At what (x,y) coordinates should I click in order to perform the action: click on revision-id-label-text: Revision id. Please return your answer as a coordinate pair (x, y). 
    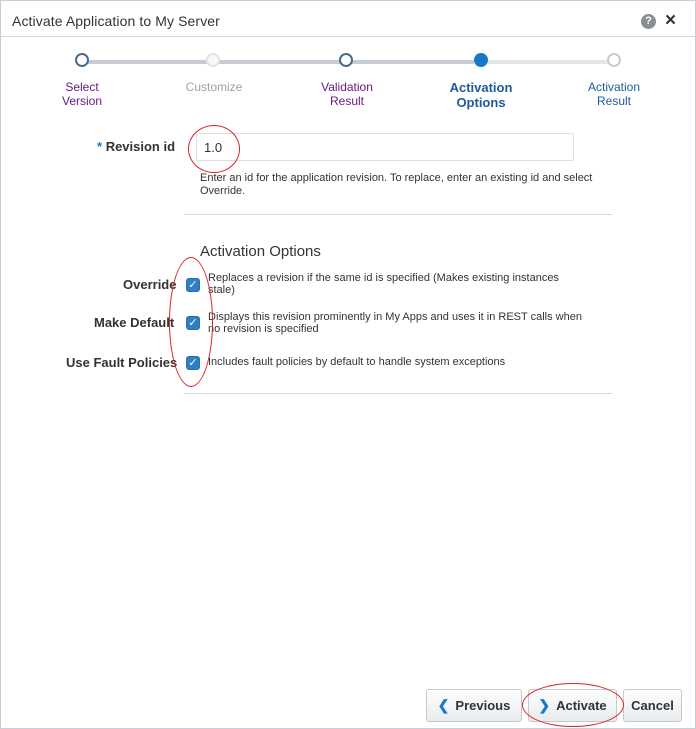
    Looking at the image, I should click on (140, 146).